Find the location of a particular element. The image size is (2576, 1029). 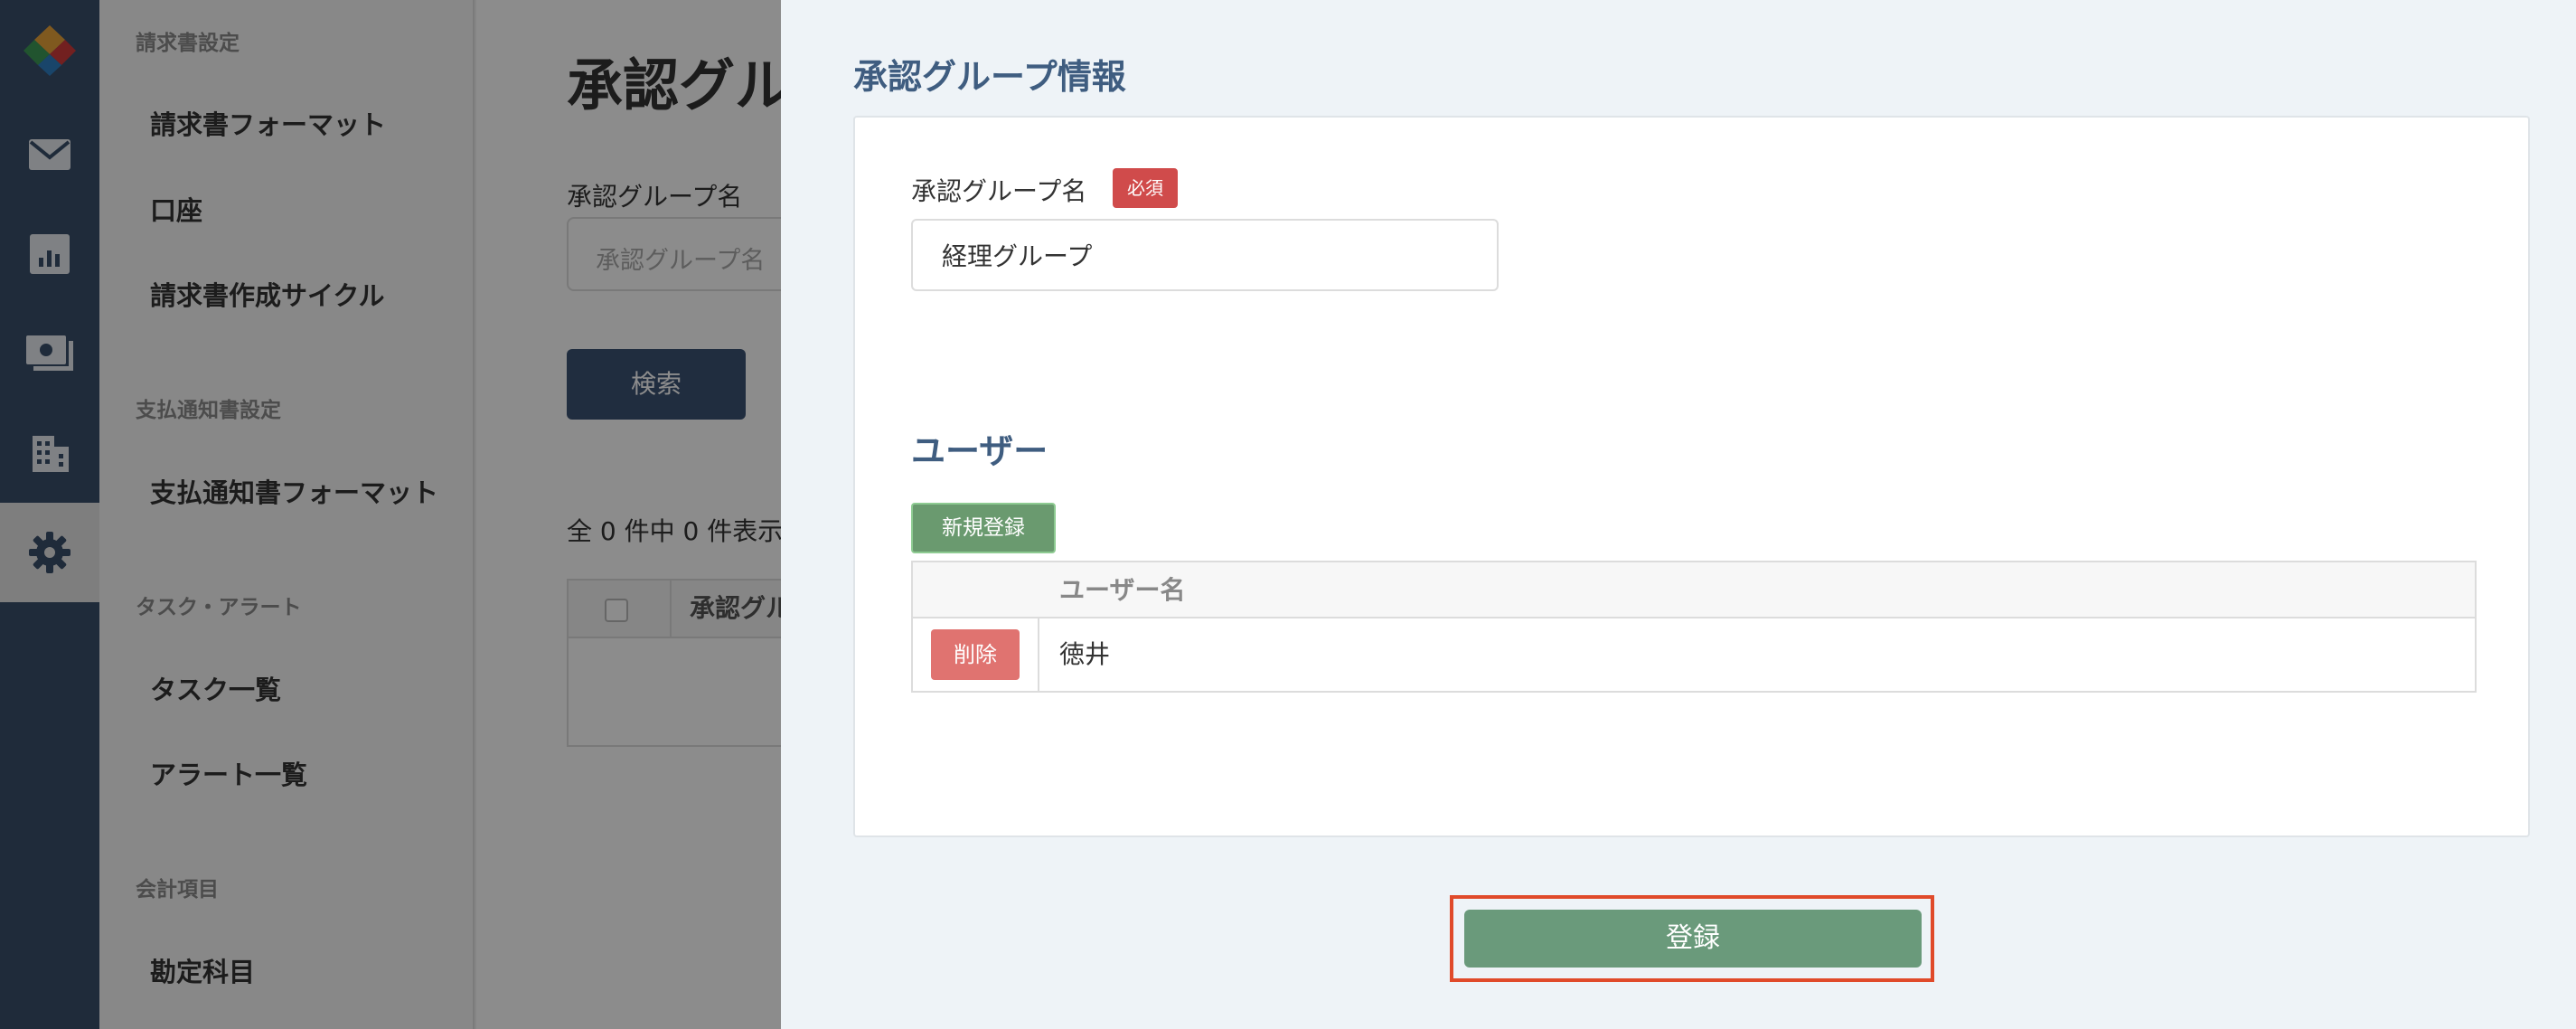

submit-highlight-frame: 登録 is located at coordinates (1692, 938).